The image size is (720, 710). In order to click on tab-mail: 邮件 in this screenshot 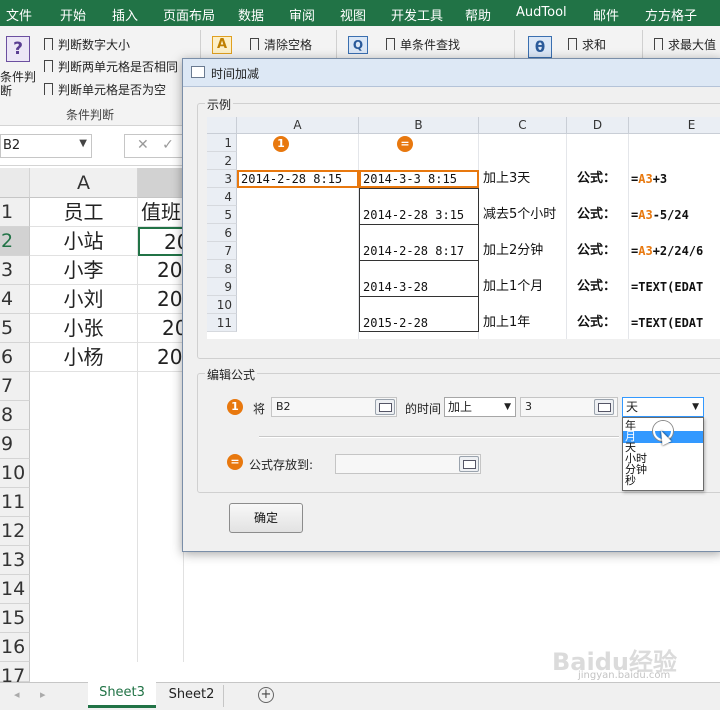, I will do `click(606, 14)`.